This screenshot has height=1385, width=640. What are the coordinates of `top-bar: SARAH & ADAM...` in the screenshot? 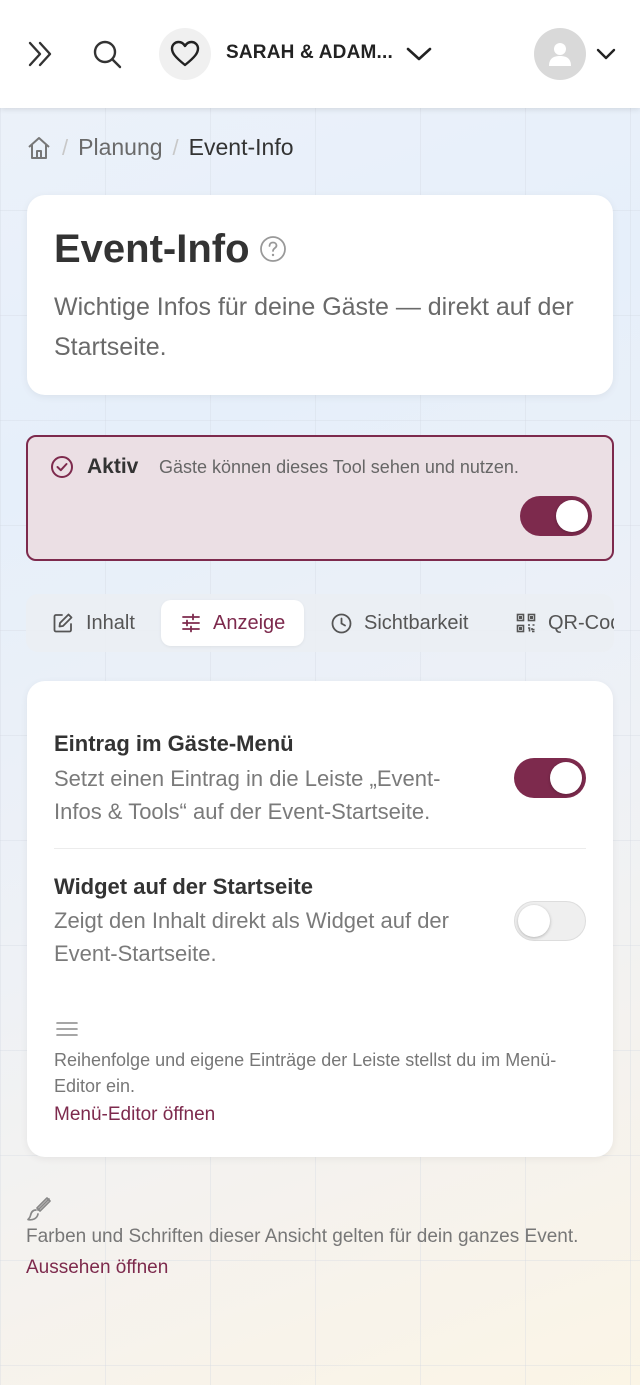 It's located at (320, 54).